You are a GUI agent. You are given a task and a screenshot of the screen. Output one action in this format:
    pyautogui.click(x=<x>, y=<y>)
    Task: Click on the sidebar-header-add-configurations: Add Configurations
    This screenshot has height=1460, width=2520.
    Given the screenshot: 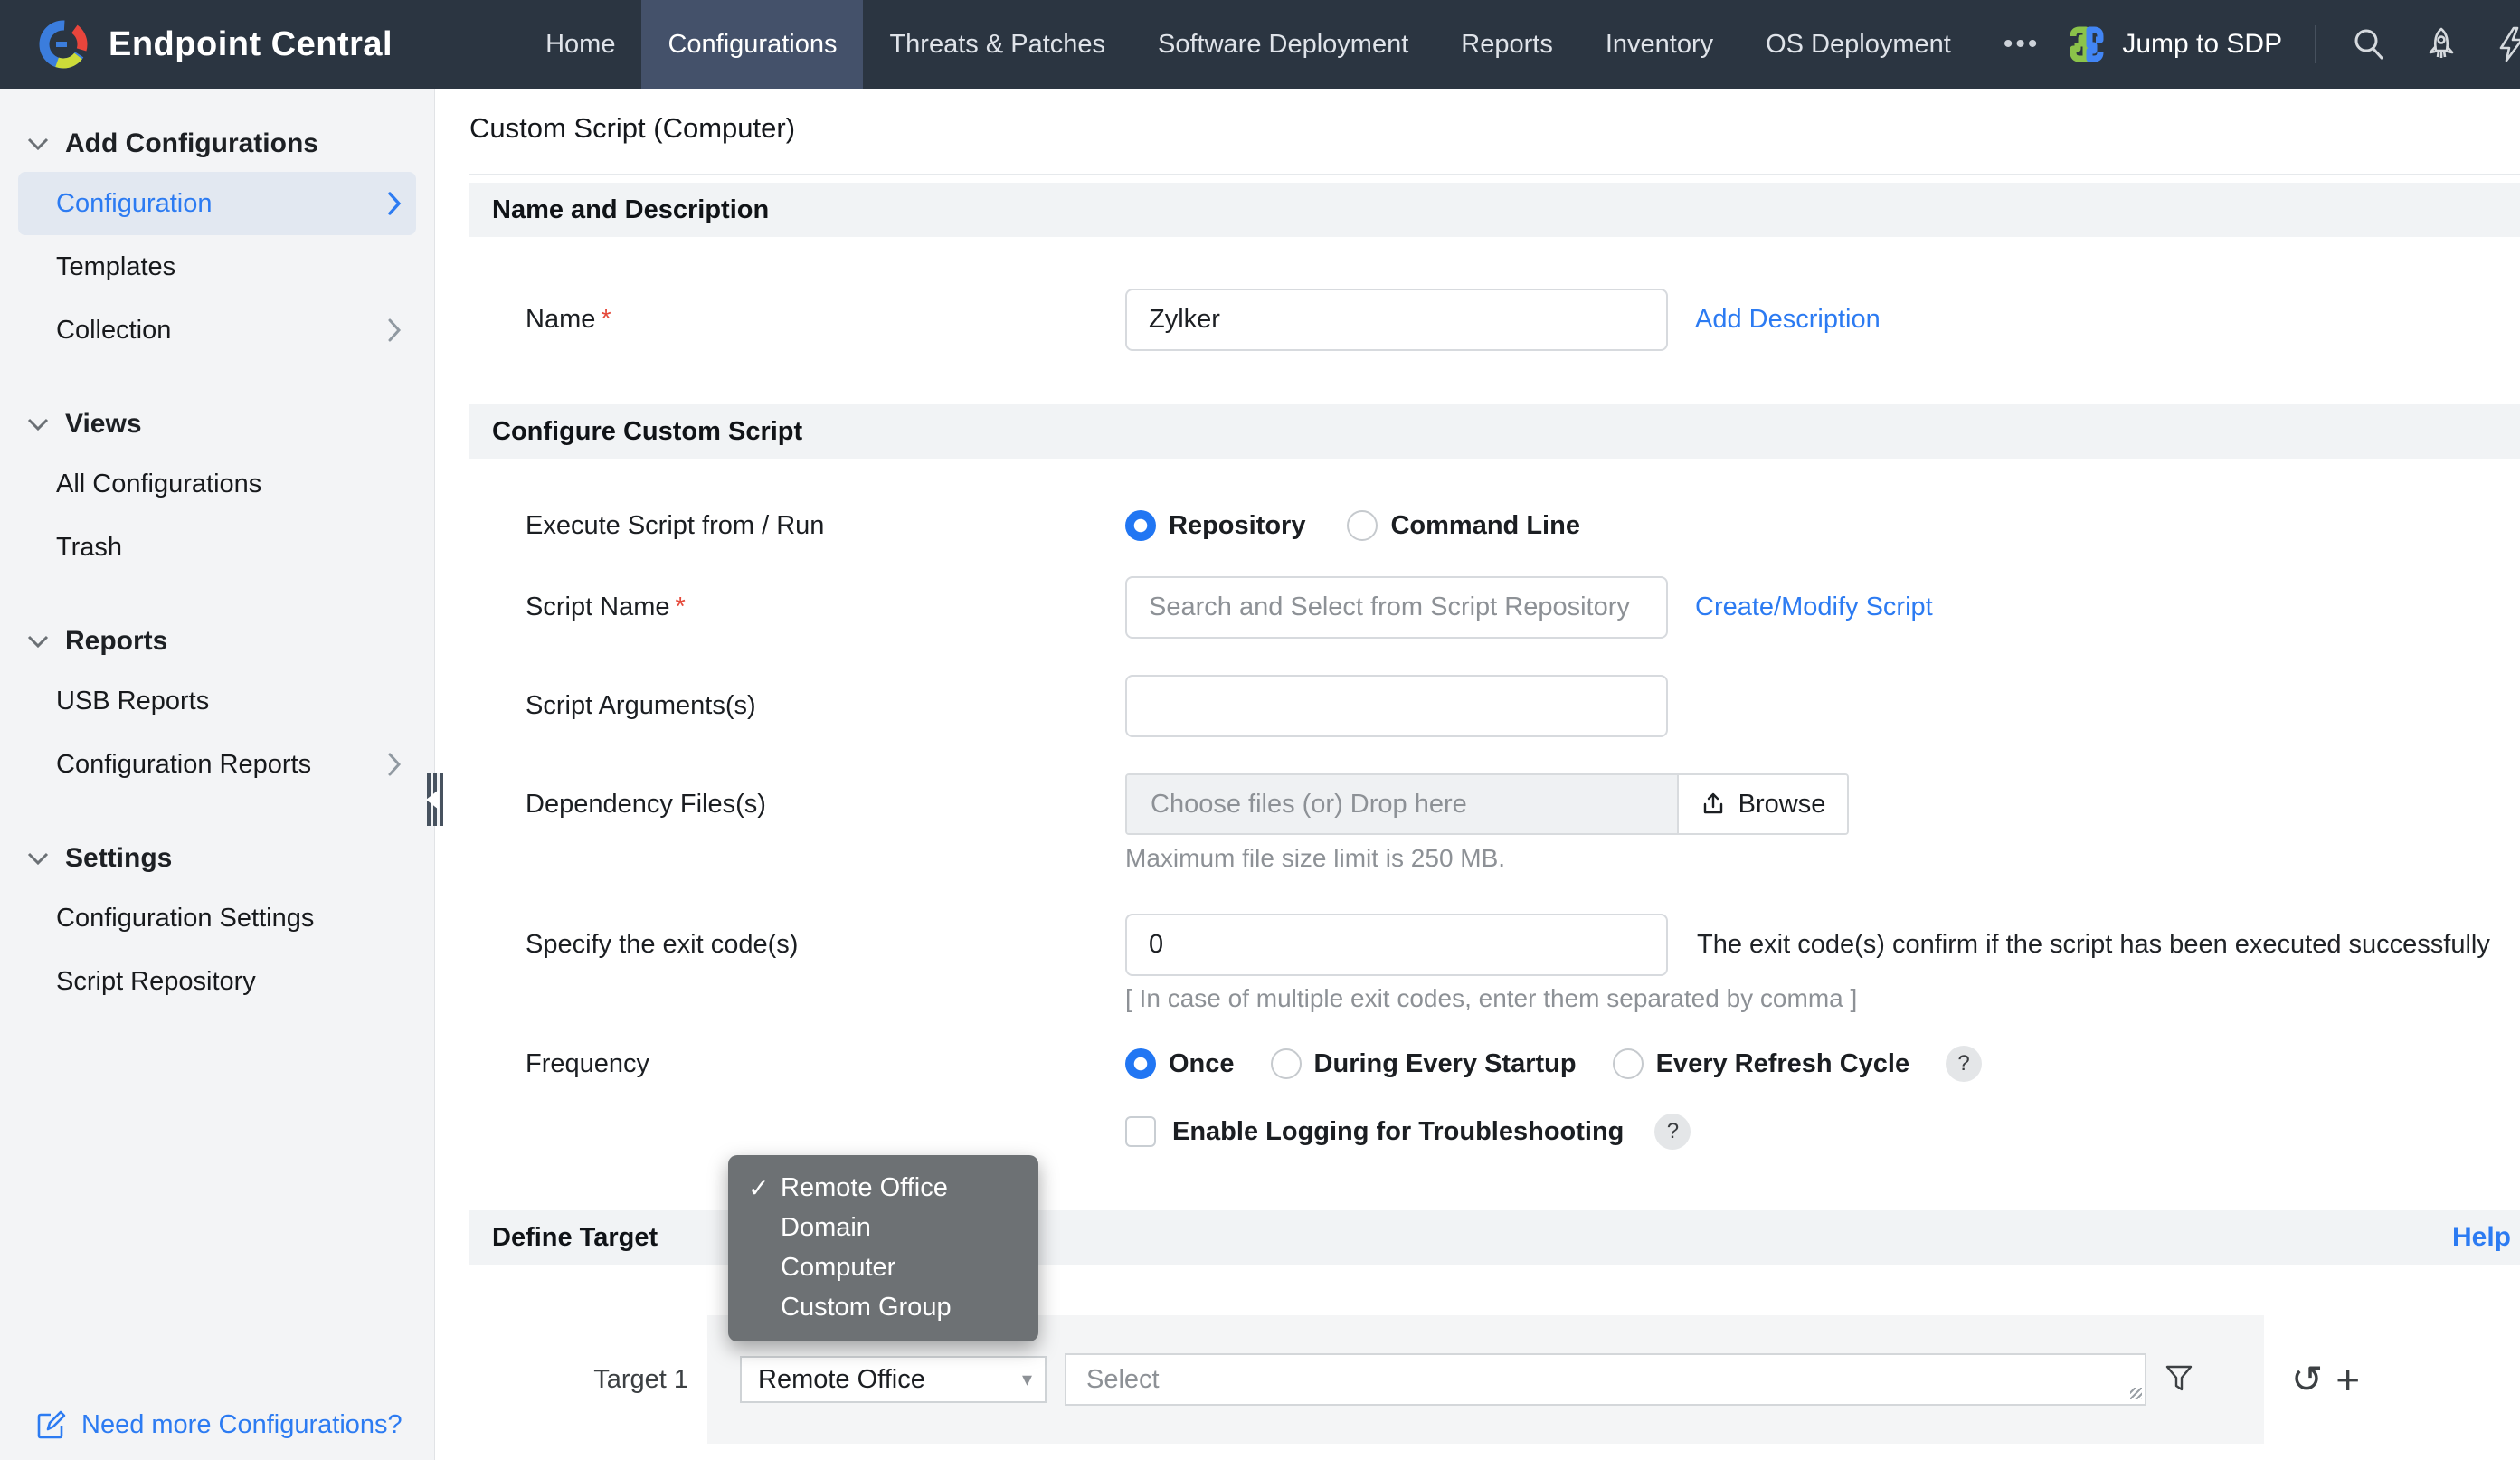 What is the action you would take?
    pyautogui.click(x=217, y=143)
    